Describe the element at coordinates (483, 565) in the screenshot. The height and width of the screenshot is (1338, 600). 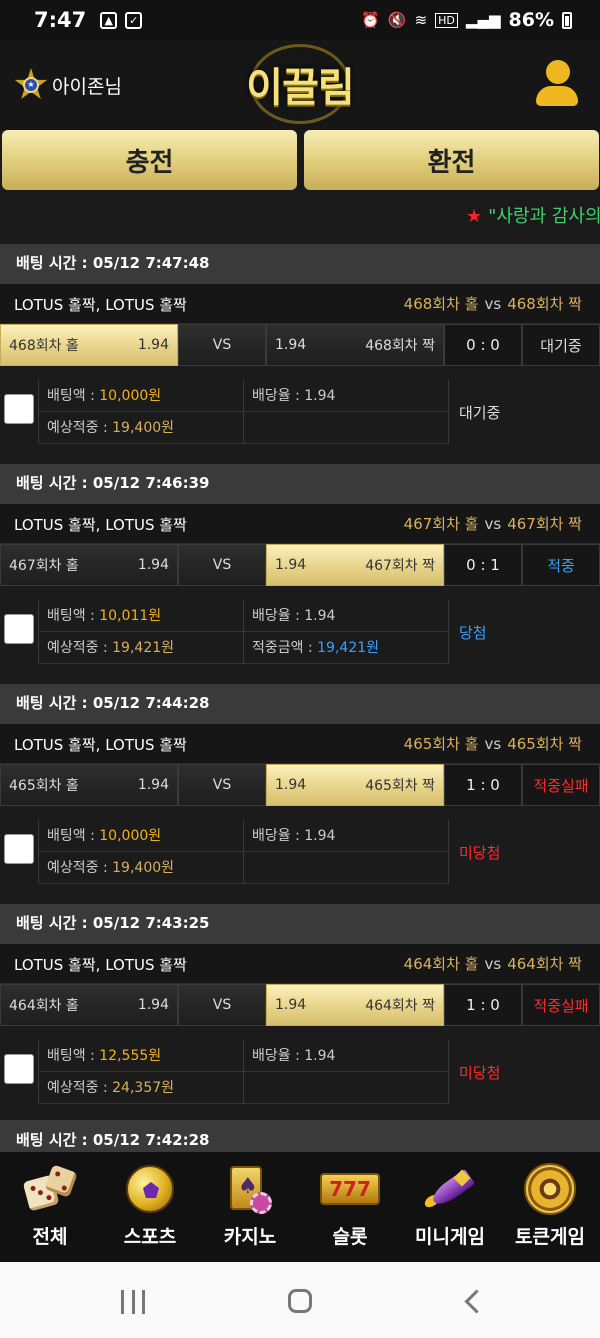
I see `score: 0 : 1` at that location.